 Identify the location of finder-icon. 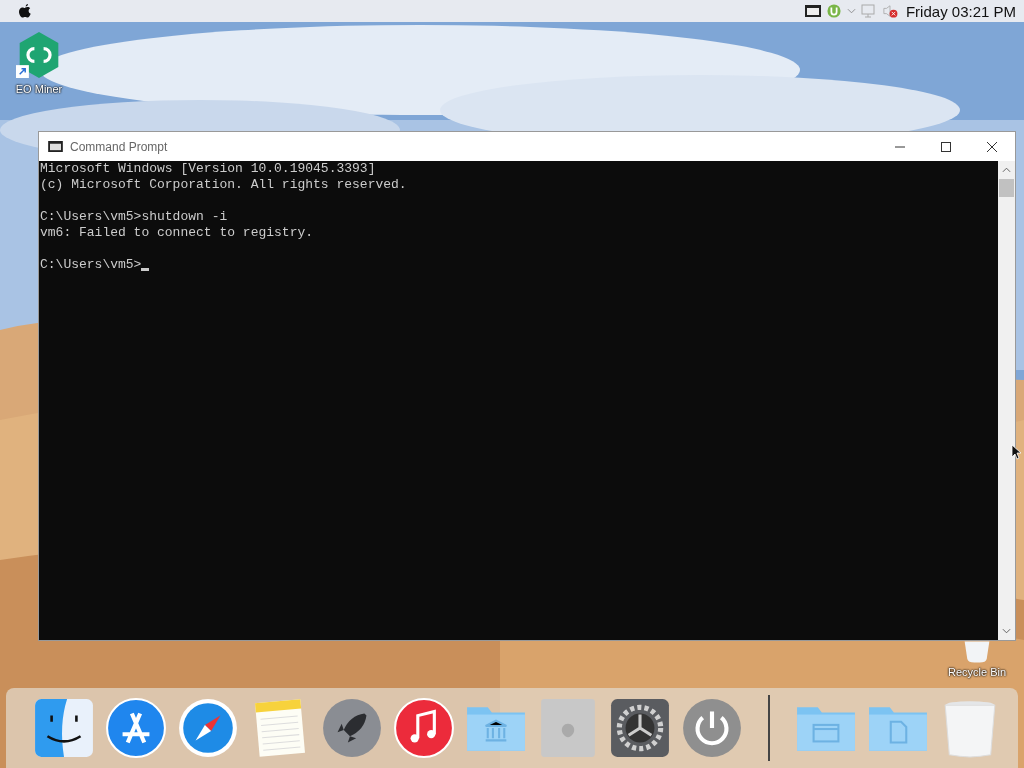
(64, 728).